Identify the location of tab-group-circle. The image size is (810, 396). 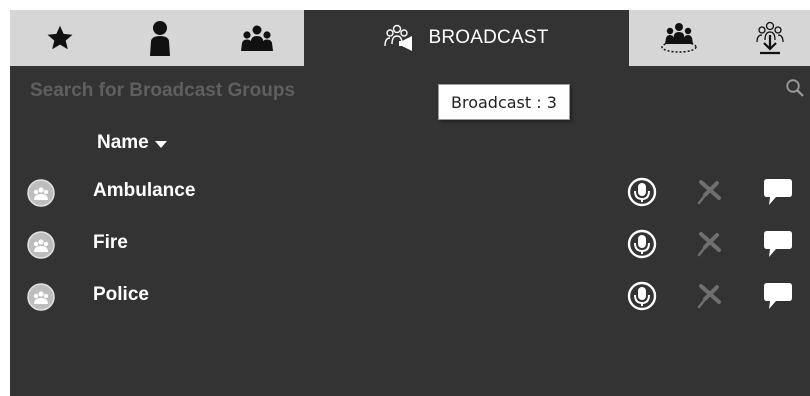
(679, 38).